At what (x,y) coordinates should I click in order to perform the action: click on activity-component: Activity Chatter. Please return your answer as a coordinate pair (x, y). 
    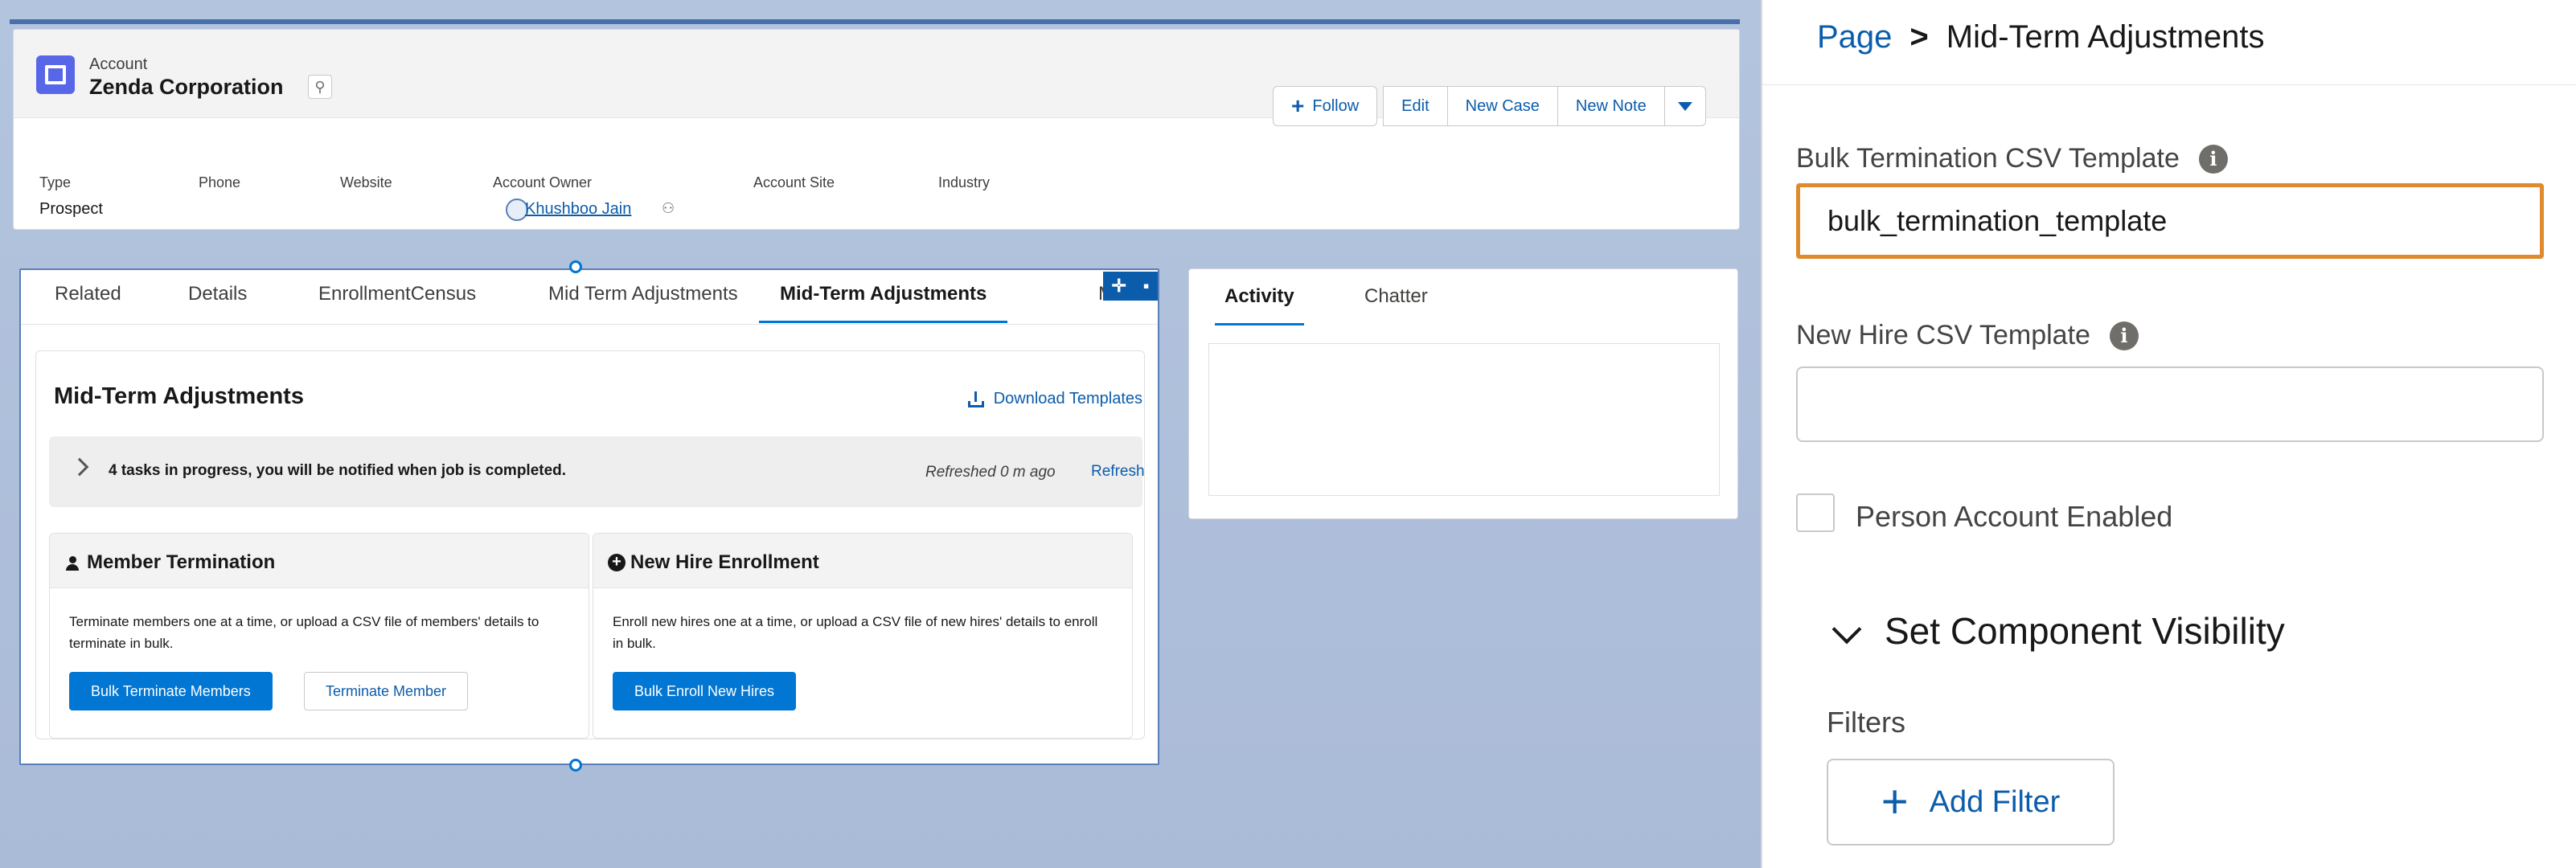
    Looking at the image, I should click on (1463, 393).